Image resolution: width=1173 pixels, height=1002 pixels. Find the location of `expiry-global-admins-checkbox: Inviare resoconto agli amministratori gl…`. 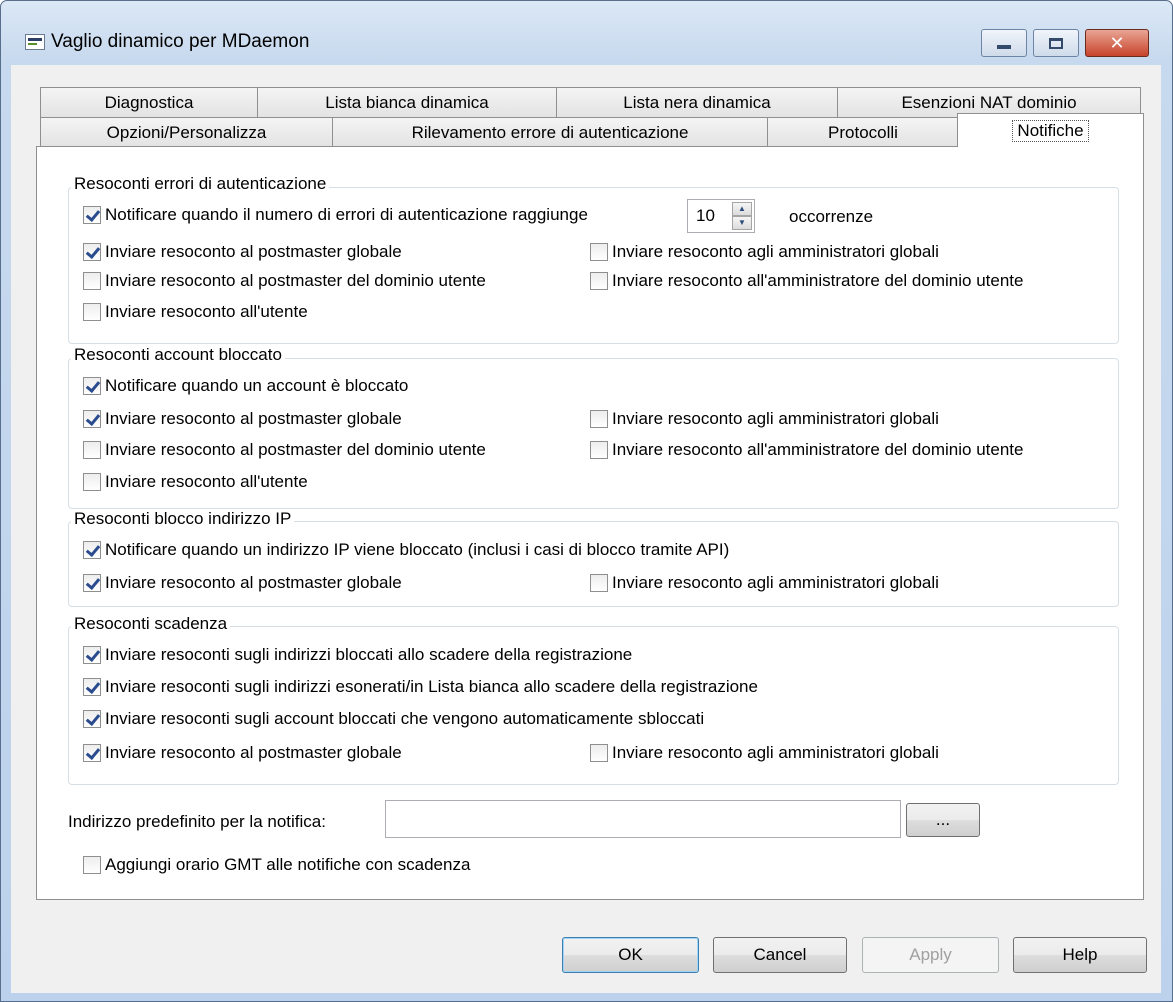

expiry-global-admins-checkbox: Inviare resoconto agli amministratori gl… is located at coordinates (764, 753).